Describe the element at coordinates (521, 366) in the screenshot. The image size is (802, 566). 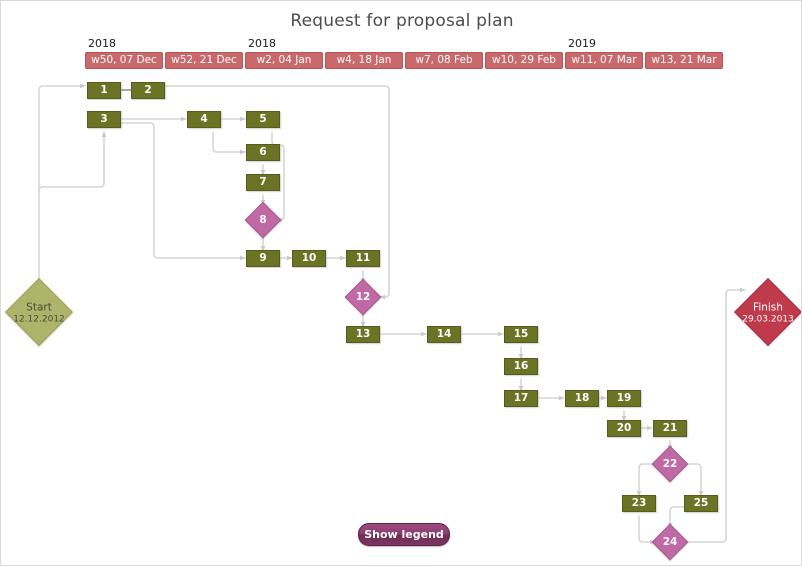
I see `task-node-16: 16` at that location.